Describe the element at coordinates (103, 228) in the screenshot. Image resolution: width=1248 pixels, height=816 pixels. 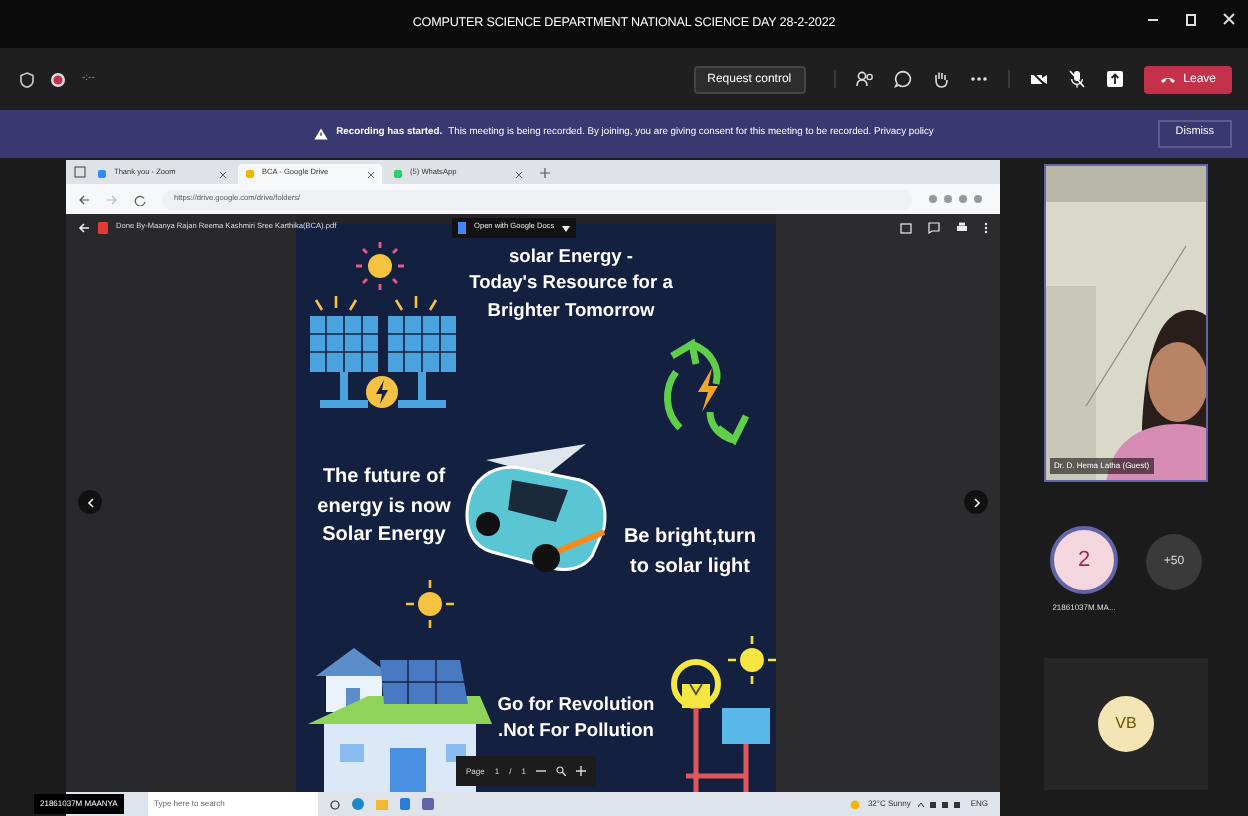
I see `pdf-icon` at that location.